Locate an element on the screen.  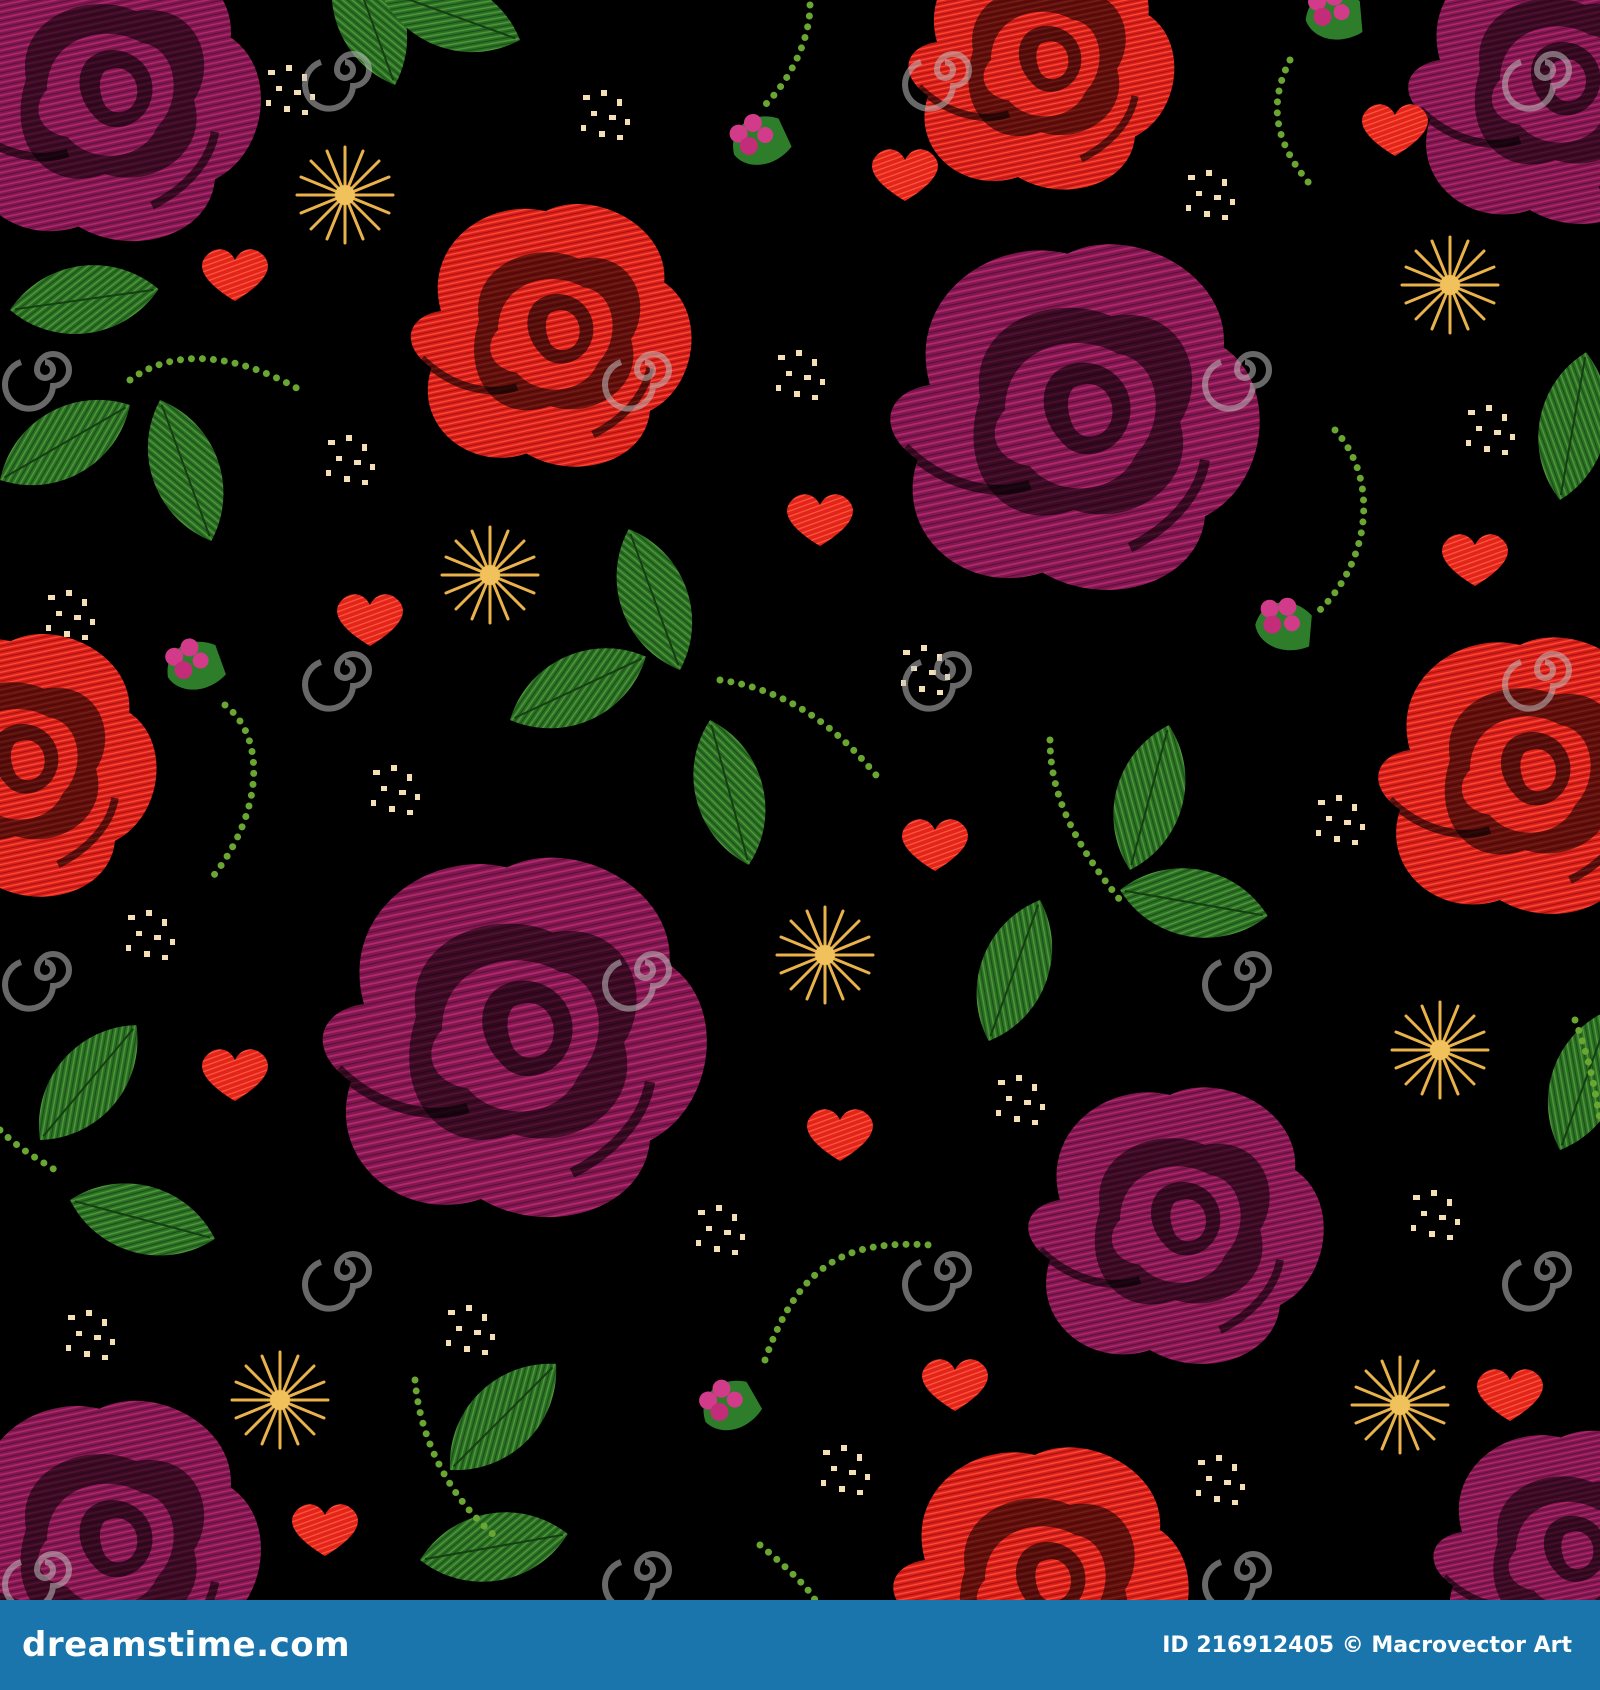
site-name: dreamstime.com is located at coordinates (186, 1645).